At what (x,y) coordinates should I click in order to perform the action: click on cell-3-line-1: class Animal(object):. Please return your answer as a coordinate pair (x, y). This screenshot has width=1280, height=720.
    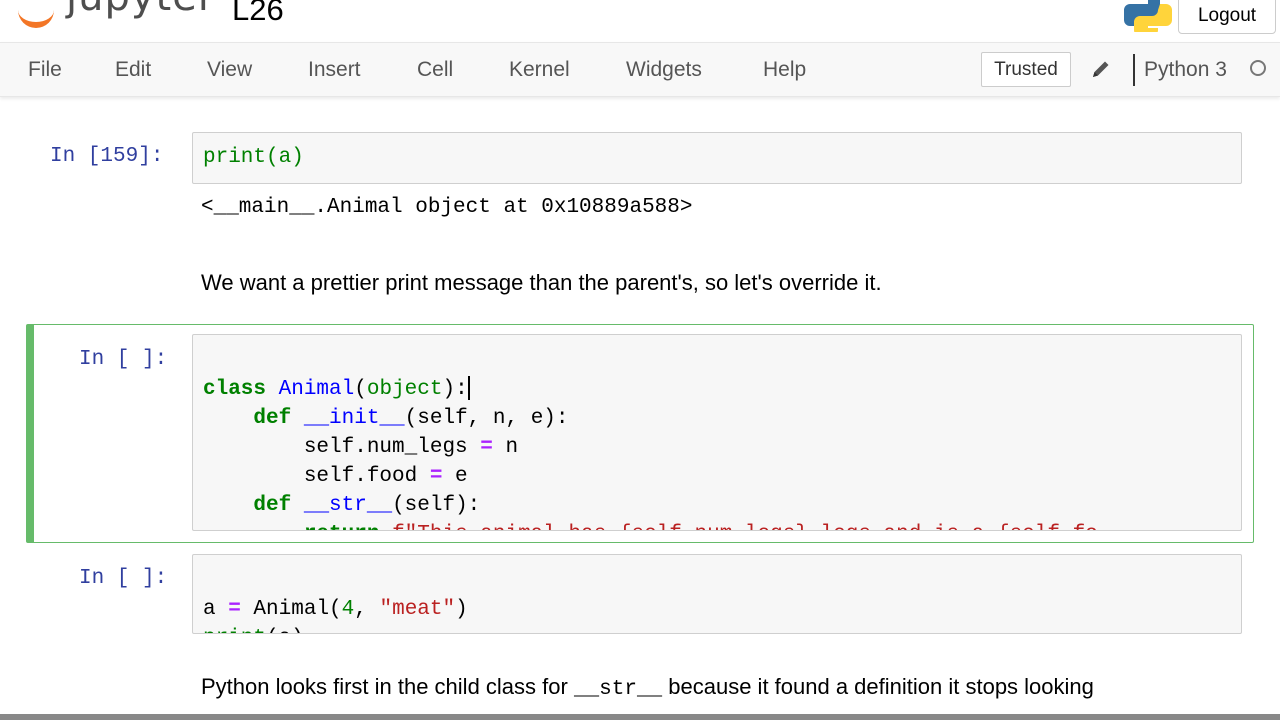
    Looking at the image, I should click on (336, 388).